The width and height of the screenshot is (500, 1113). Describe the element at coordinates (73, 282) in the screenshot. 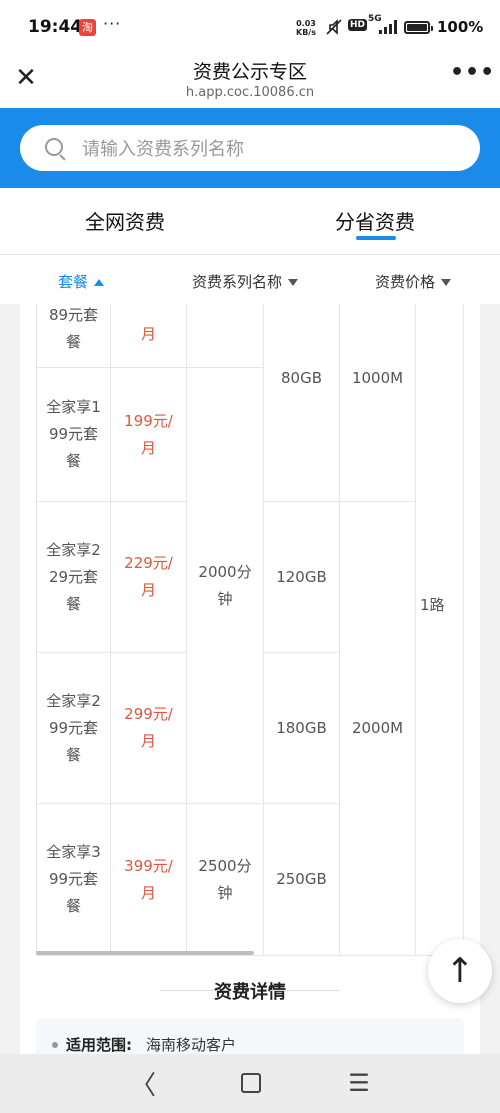

I see `sort-package-label: 套餐` at that location.